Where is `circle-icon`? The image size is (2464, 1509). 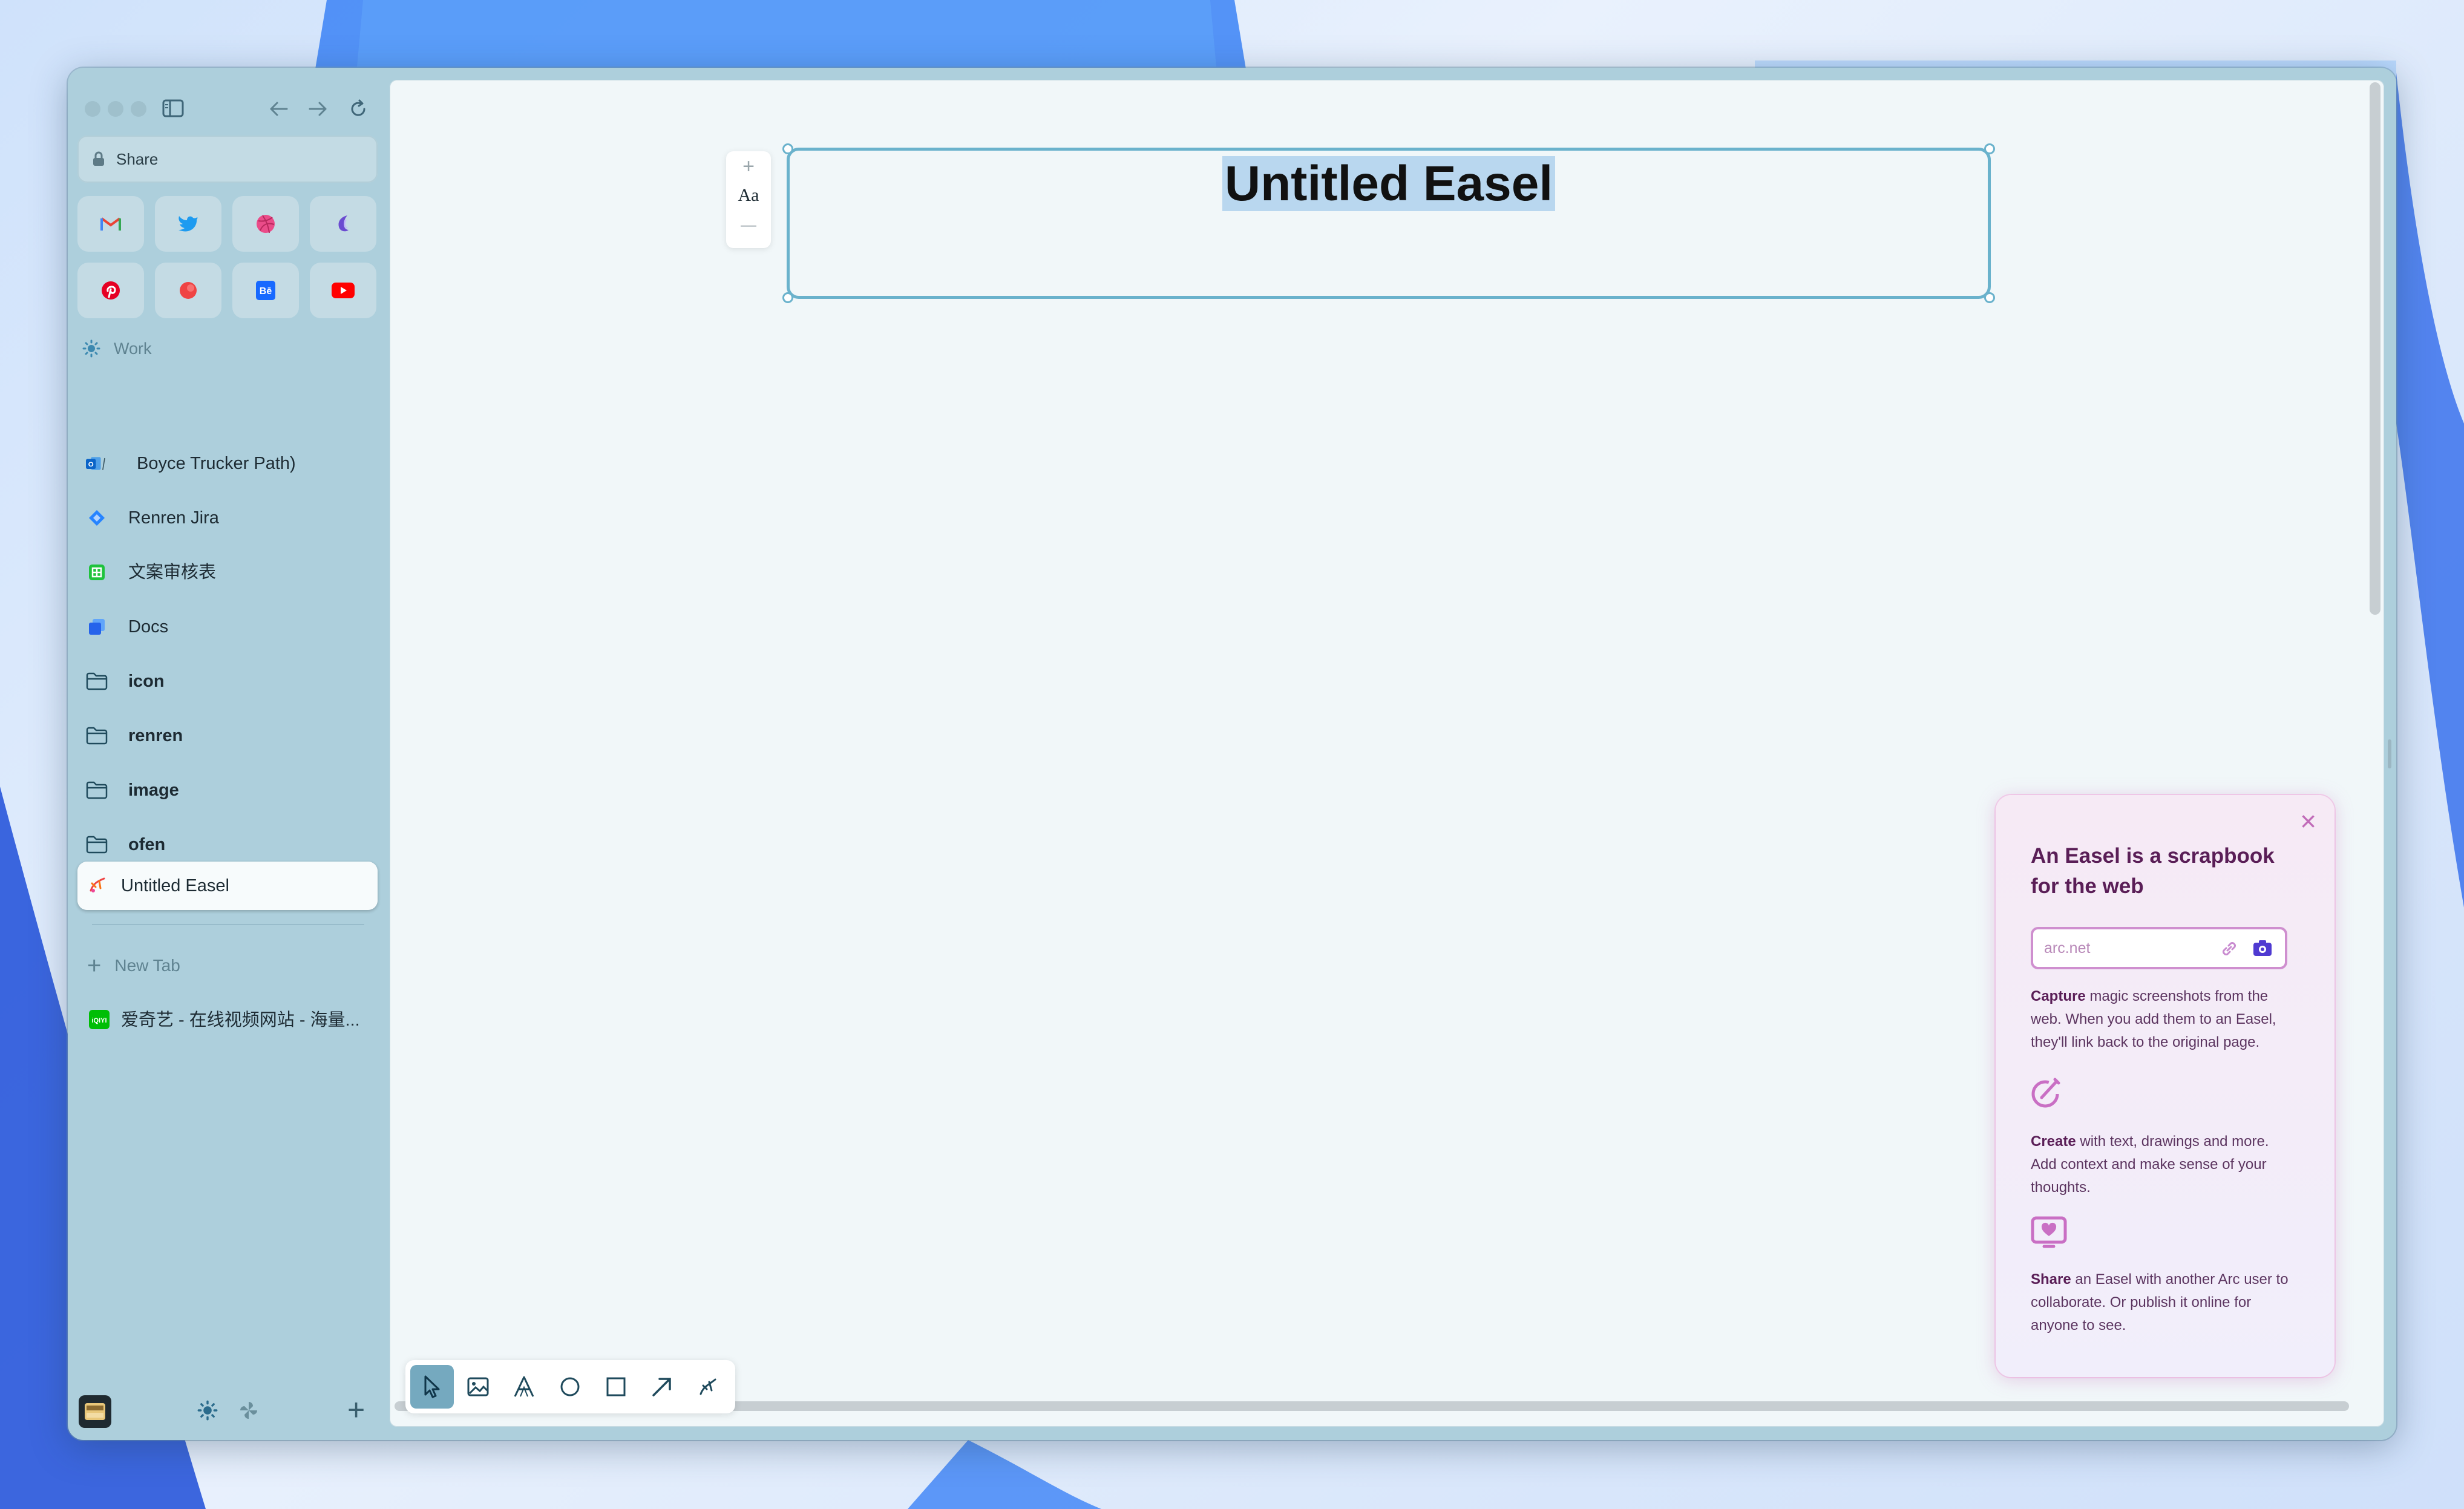
circle-icon is located at coordinates (570, 1386).